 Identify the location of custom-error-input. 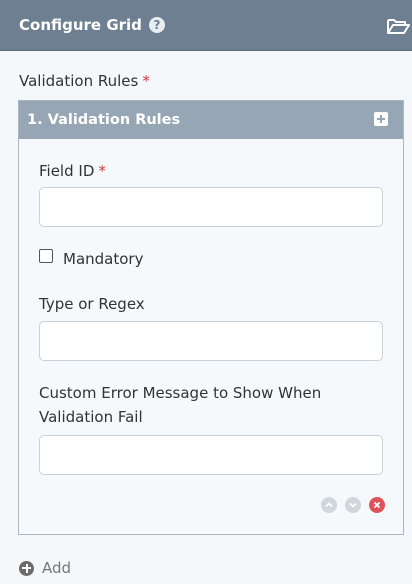
(211, 455).